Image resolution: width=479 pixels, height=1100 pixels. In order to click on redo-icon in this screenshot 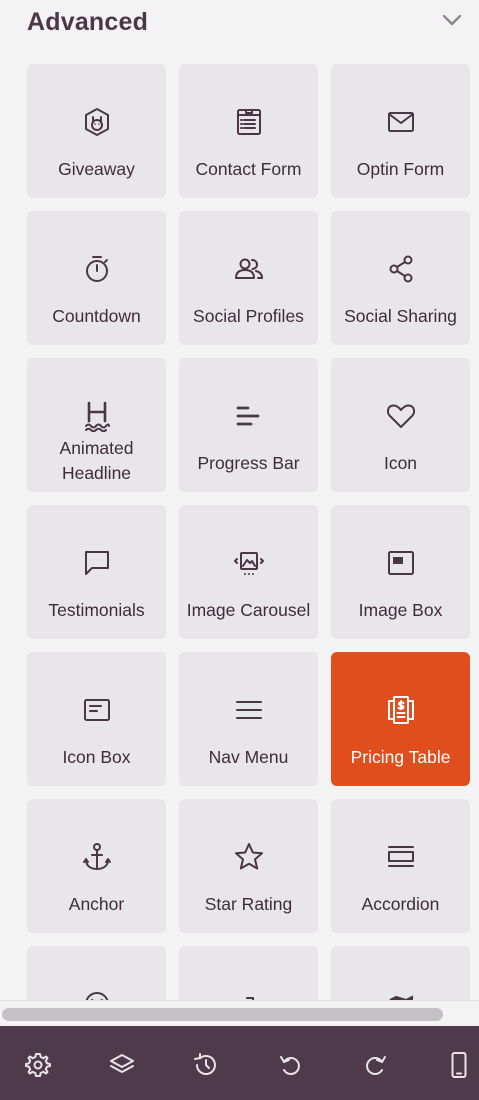, I will do `click(375, 1065)`.